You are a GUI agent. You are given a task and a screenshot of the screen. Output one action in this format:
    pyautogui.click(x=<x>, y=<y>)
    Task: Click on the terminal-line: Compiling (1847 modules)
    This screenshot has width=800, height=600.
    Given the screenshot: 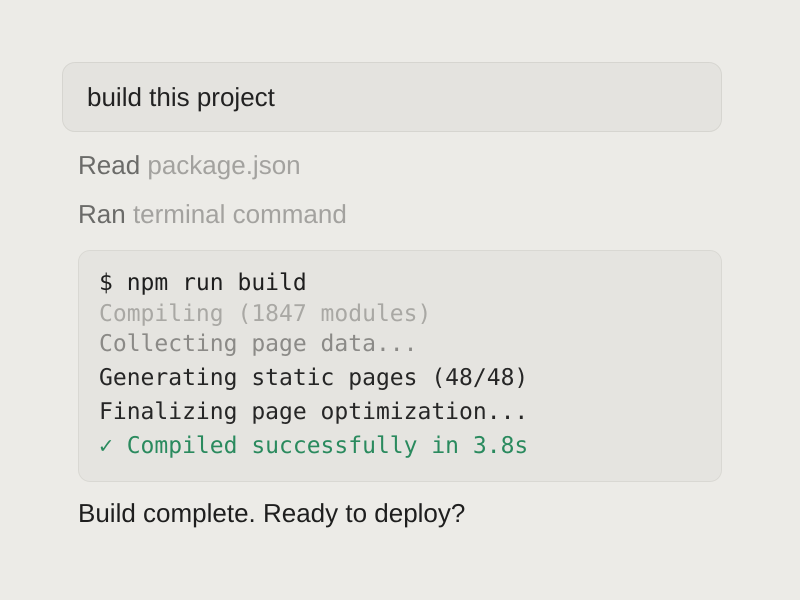 What is the action you would take?
    pyautogui.click(x=265, y=314)
    